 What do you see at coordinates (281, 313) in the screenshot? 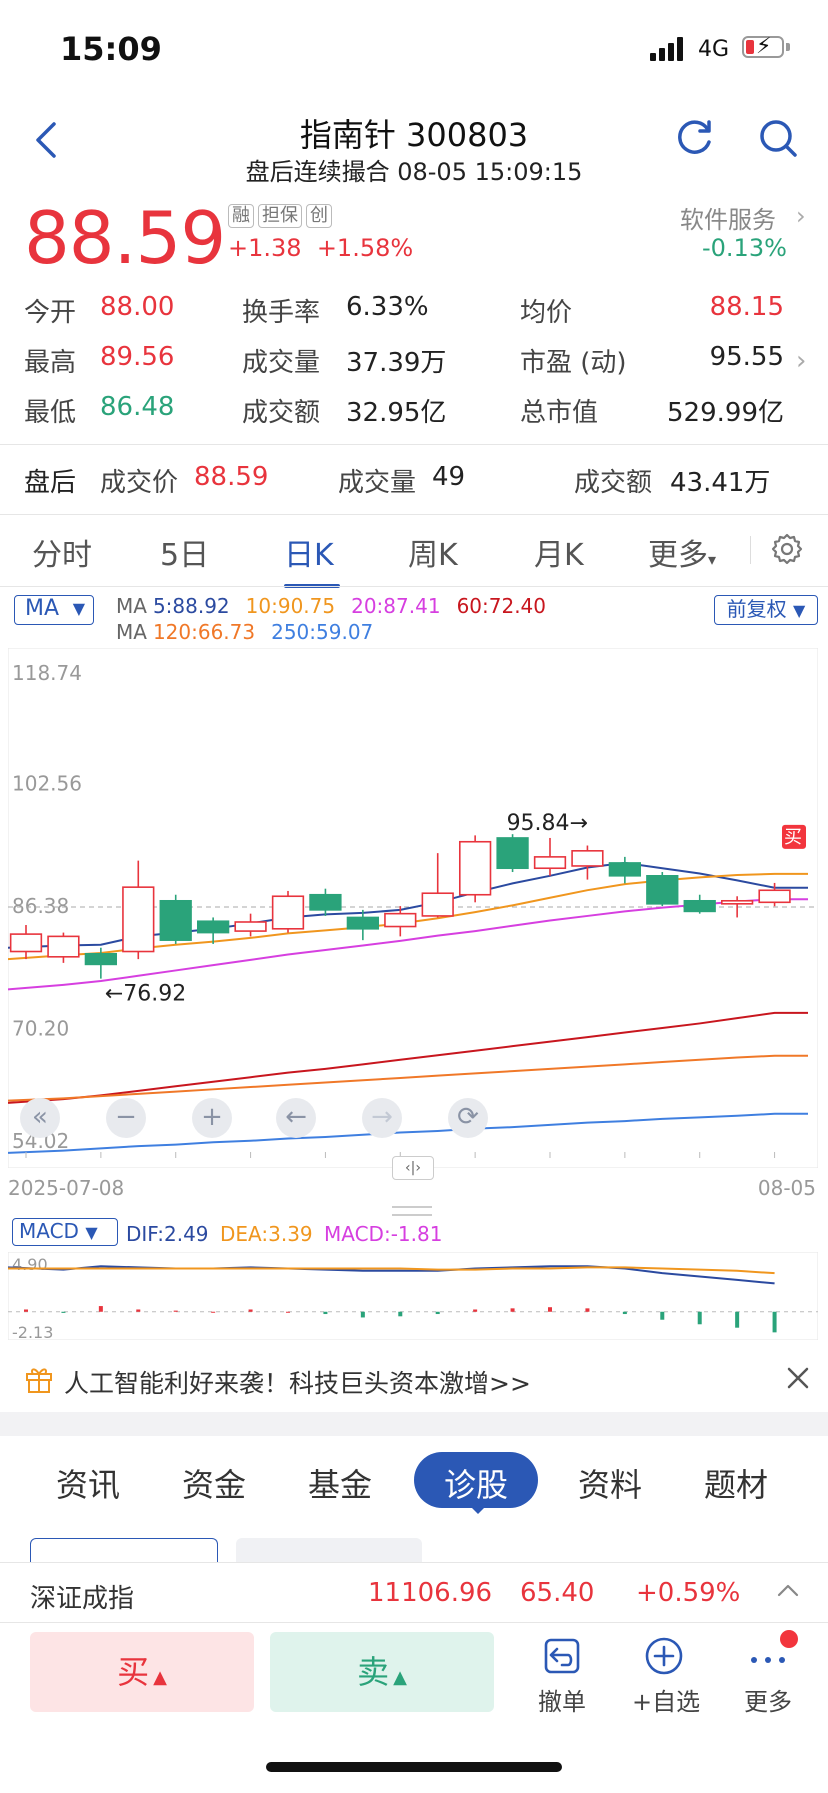
I see `stat-label: 换手率` at bounding box center [281, 313].